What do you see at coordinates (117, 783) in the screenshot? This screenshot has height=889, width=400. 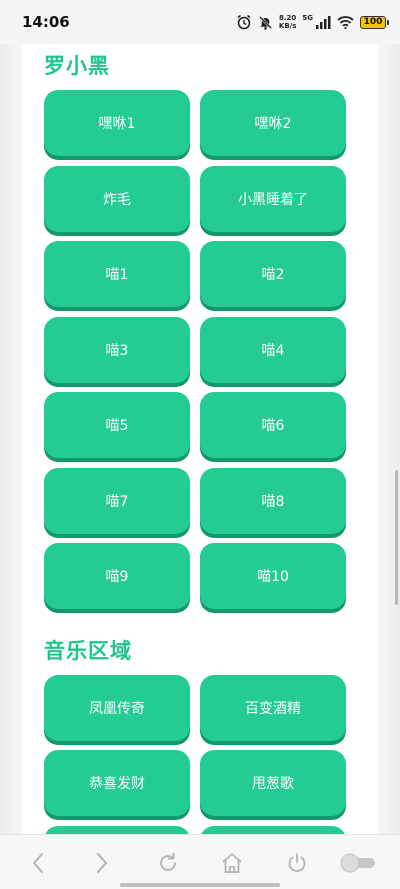 I see `music-button: 恭喜发财` at bounding box center [117, 783].